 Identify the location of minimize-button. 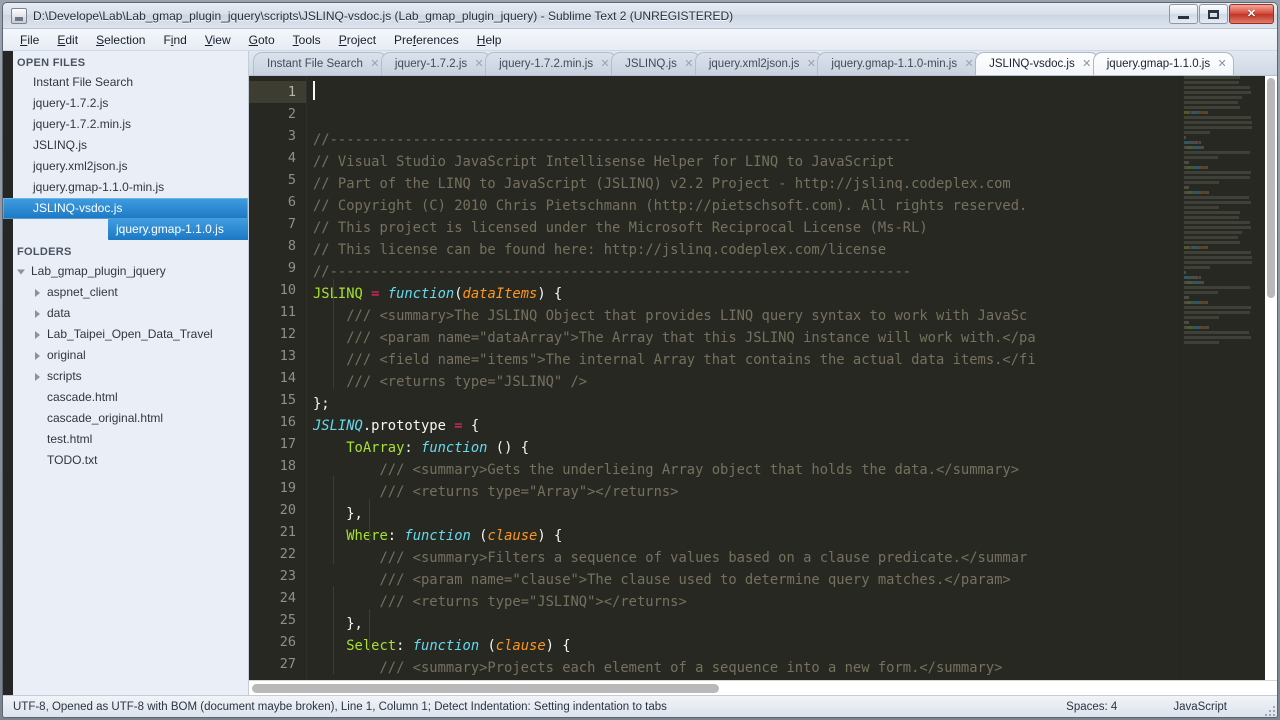
(1183, 14).